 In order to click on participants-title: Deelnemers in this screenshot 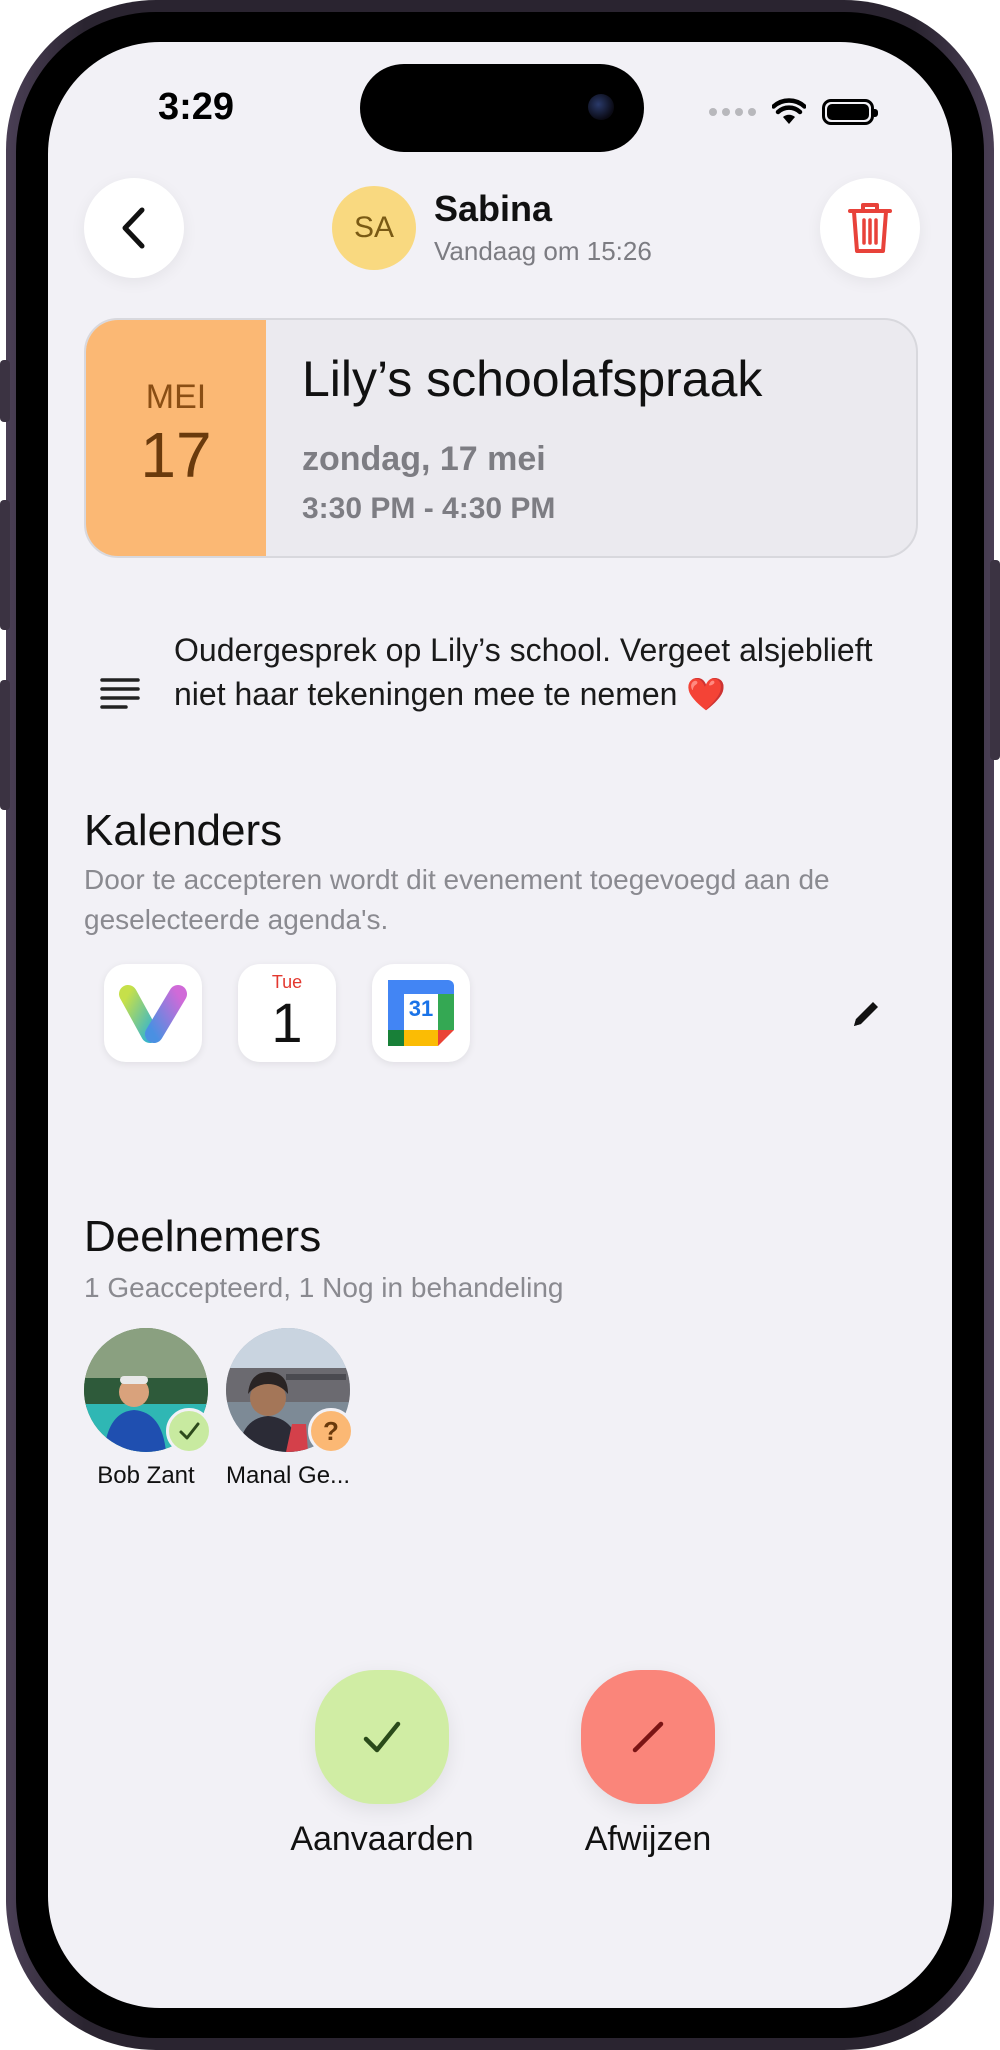, I will do `click(203, 1236)`.